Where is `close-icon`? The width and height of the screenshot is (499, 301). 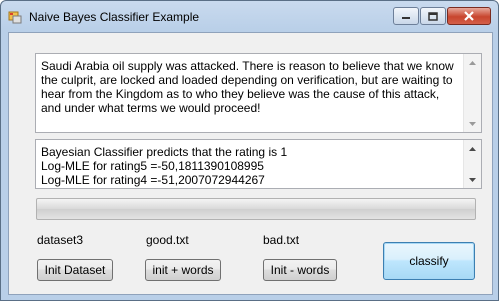
close-icon is located at coordinates (469, 16).